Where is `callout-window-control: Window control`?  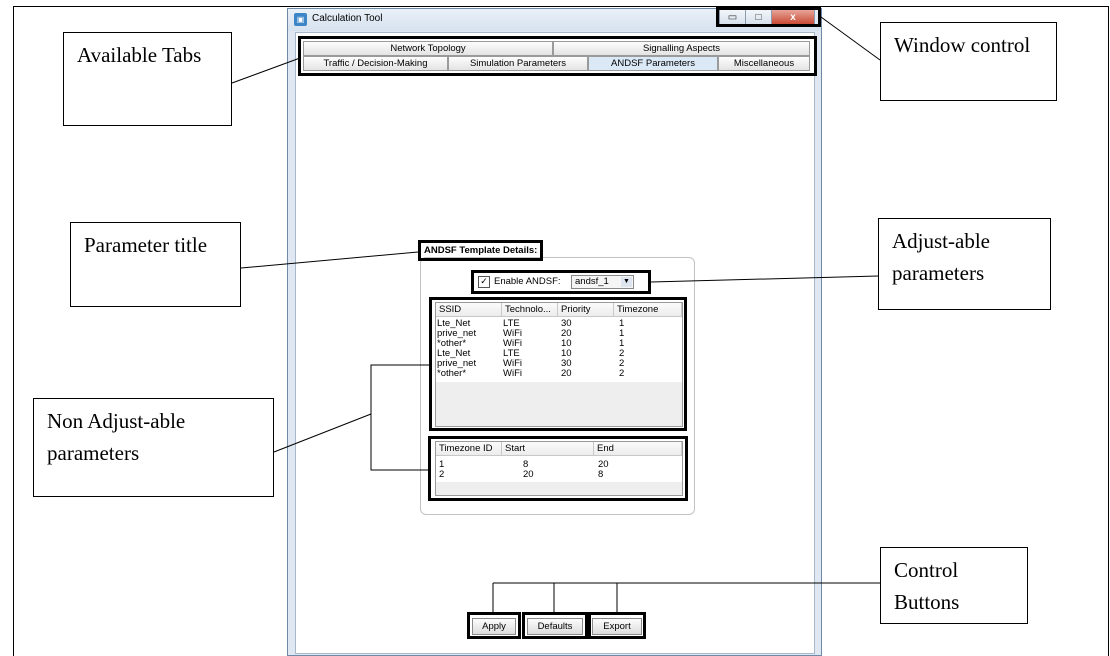
callout-window-control: Window control is located at coordinates (968, 61).